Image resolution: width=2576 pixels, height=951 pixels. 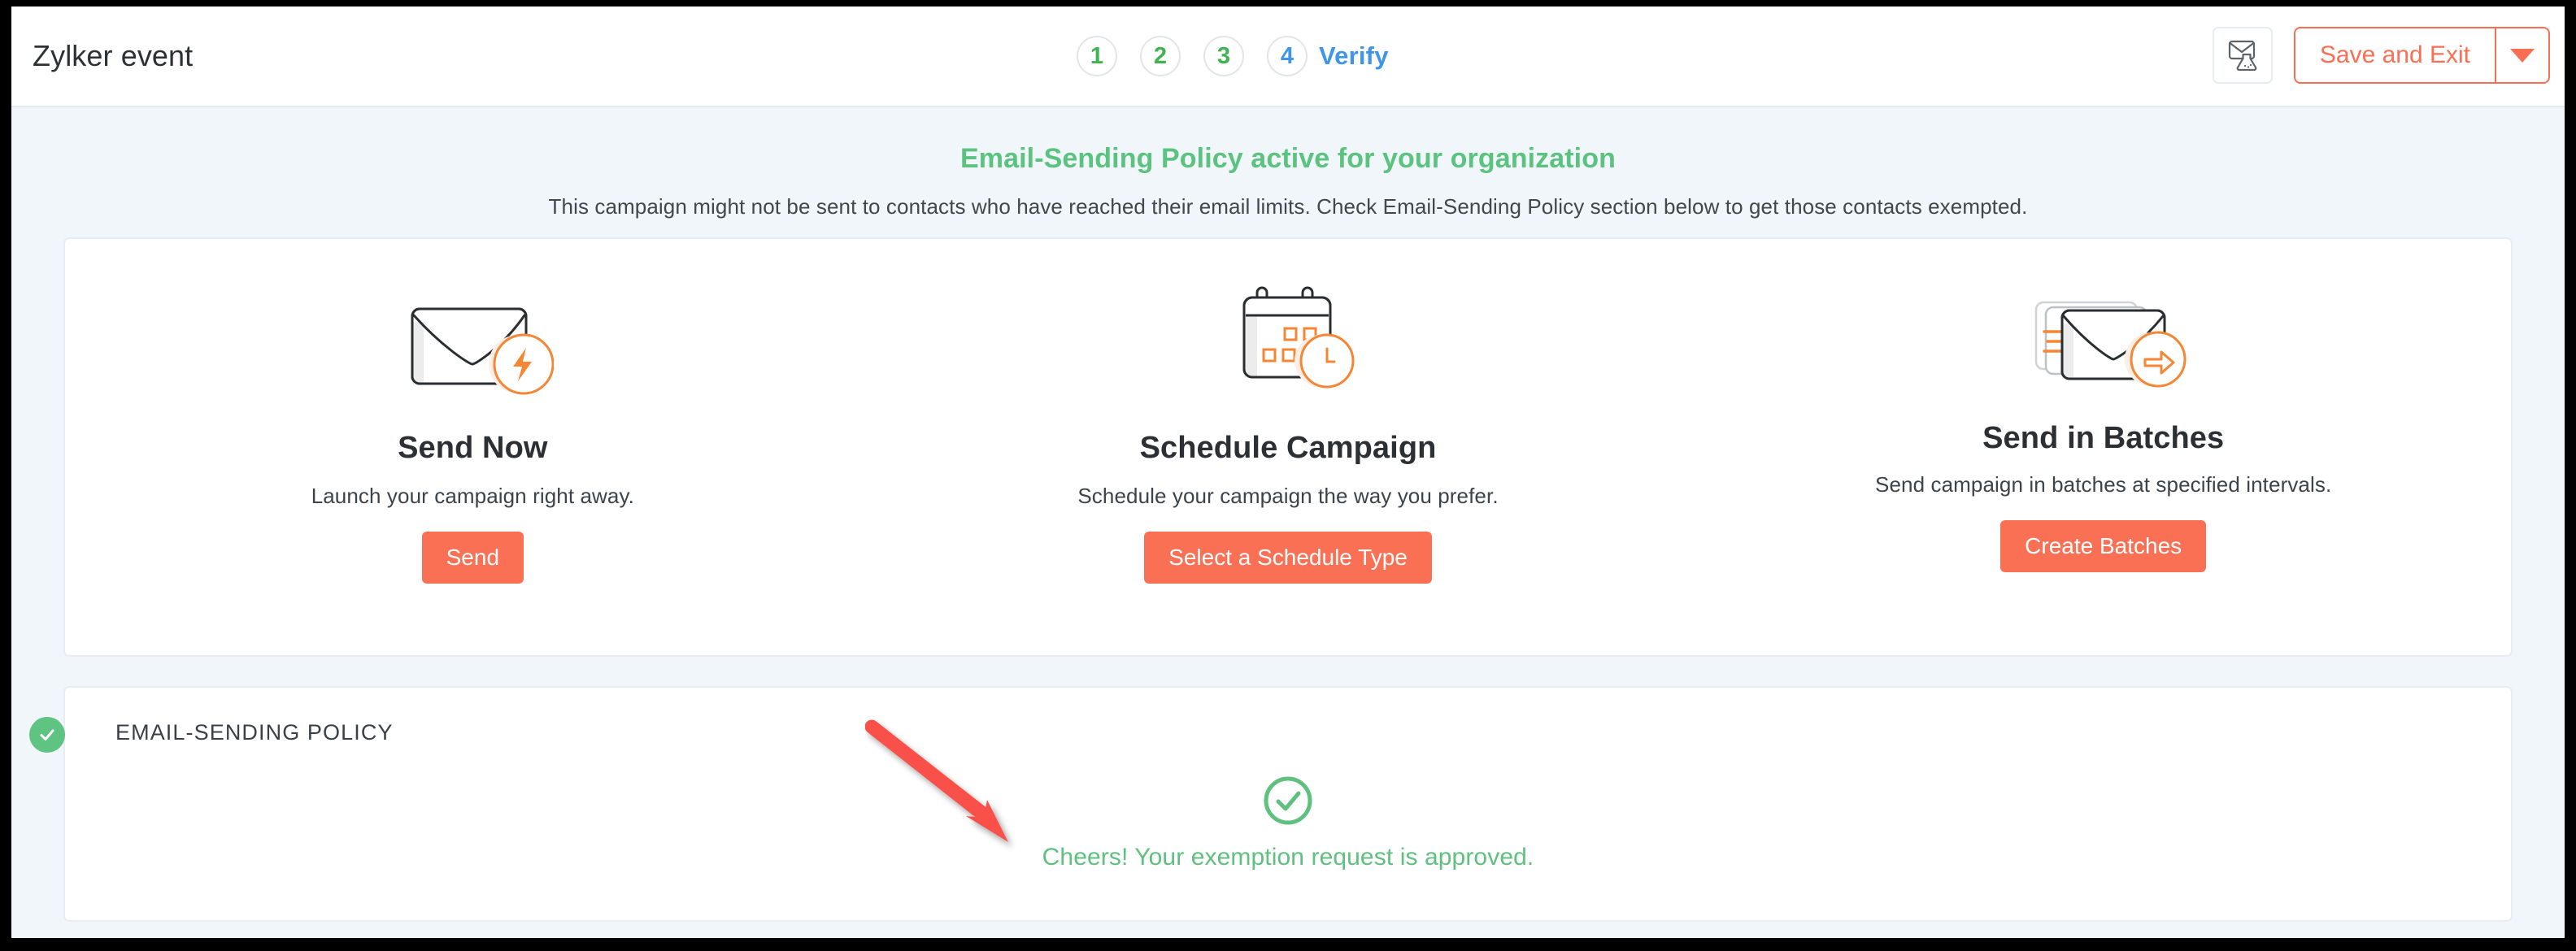 I want to click on step-2: 2, so click(x=1160, y=56).